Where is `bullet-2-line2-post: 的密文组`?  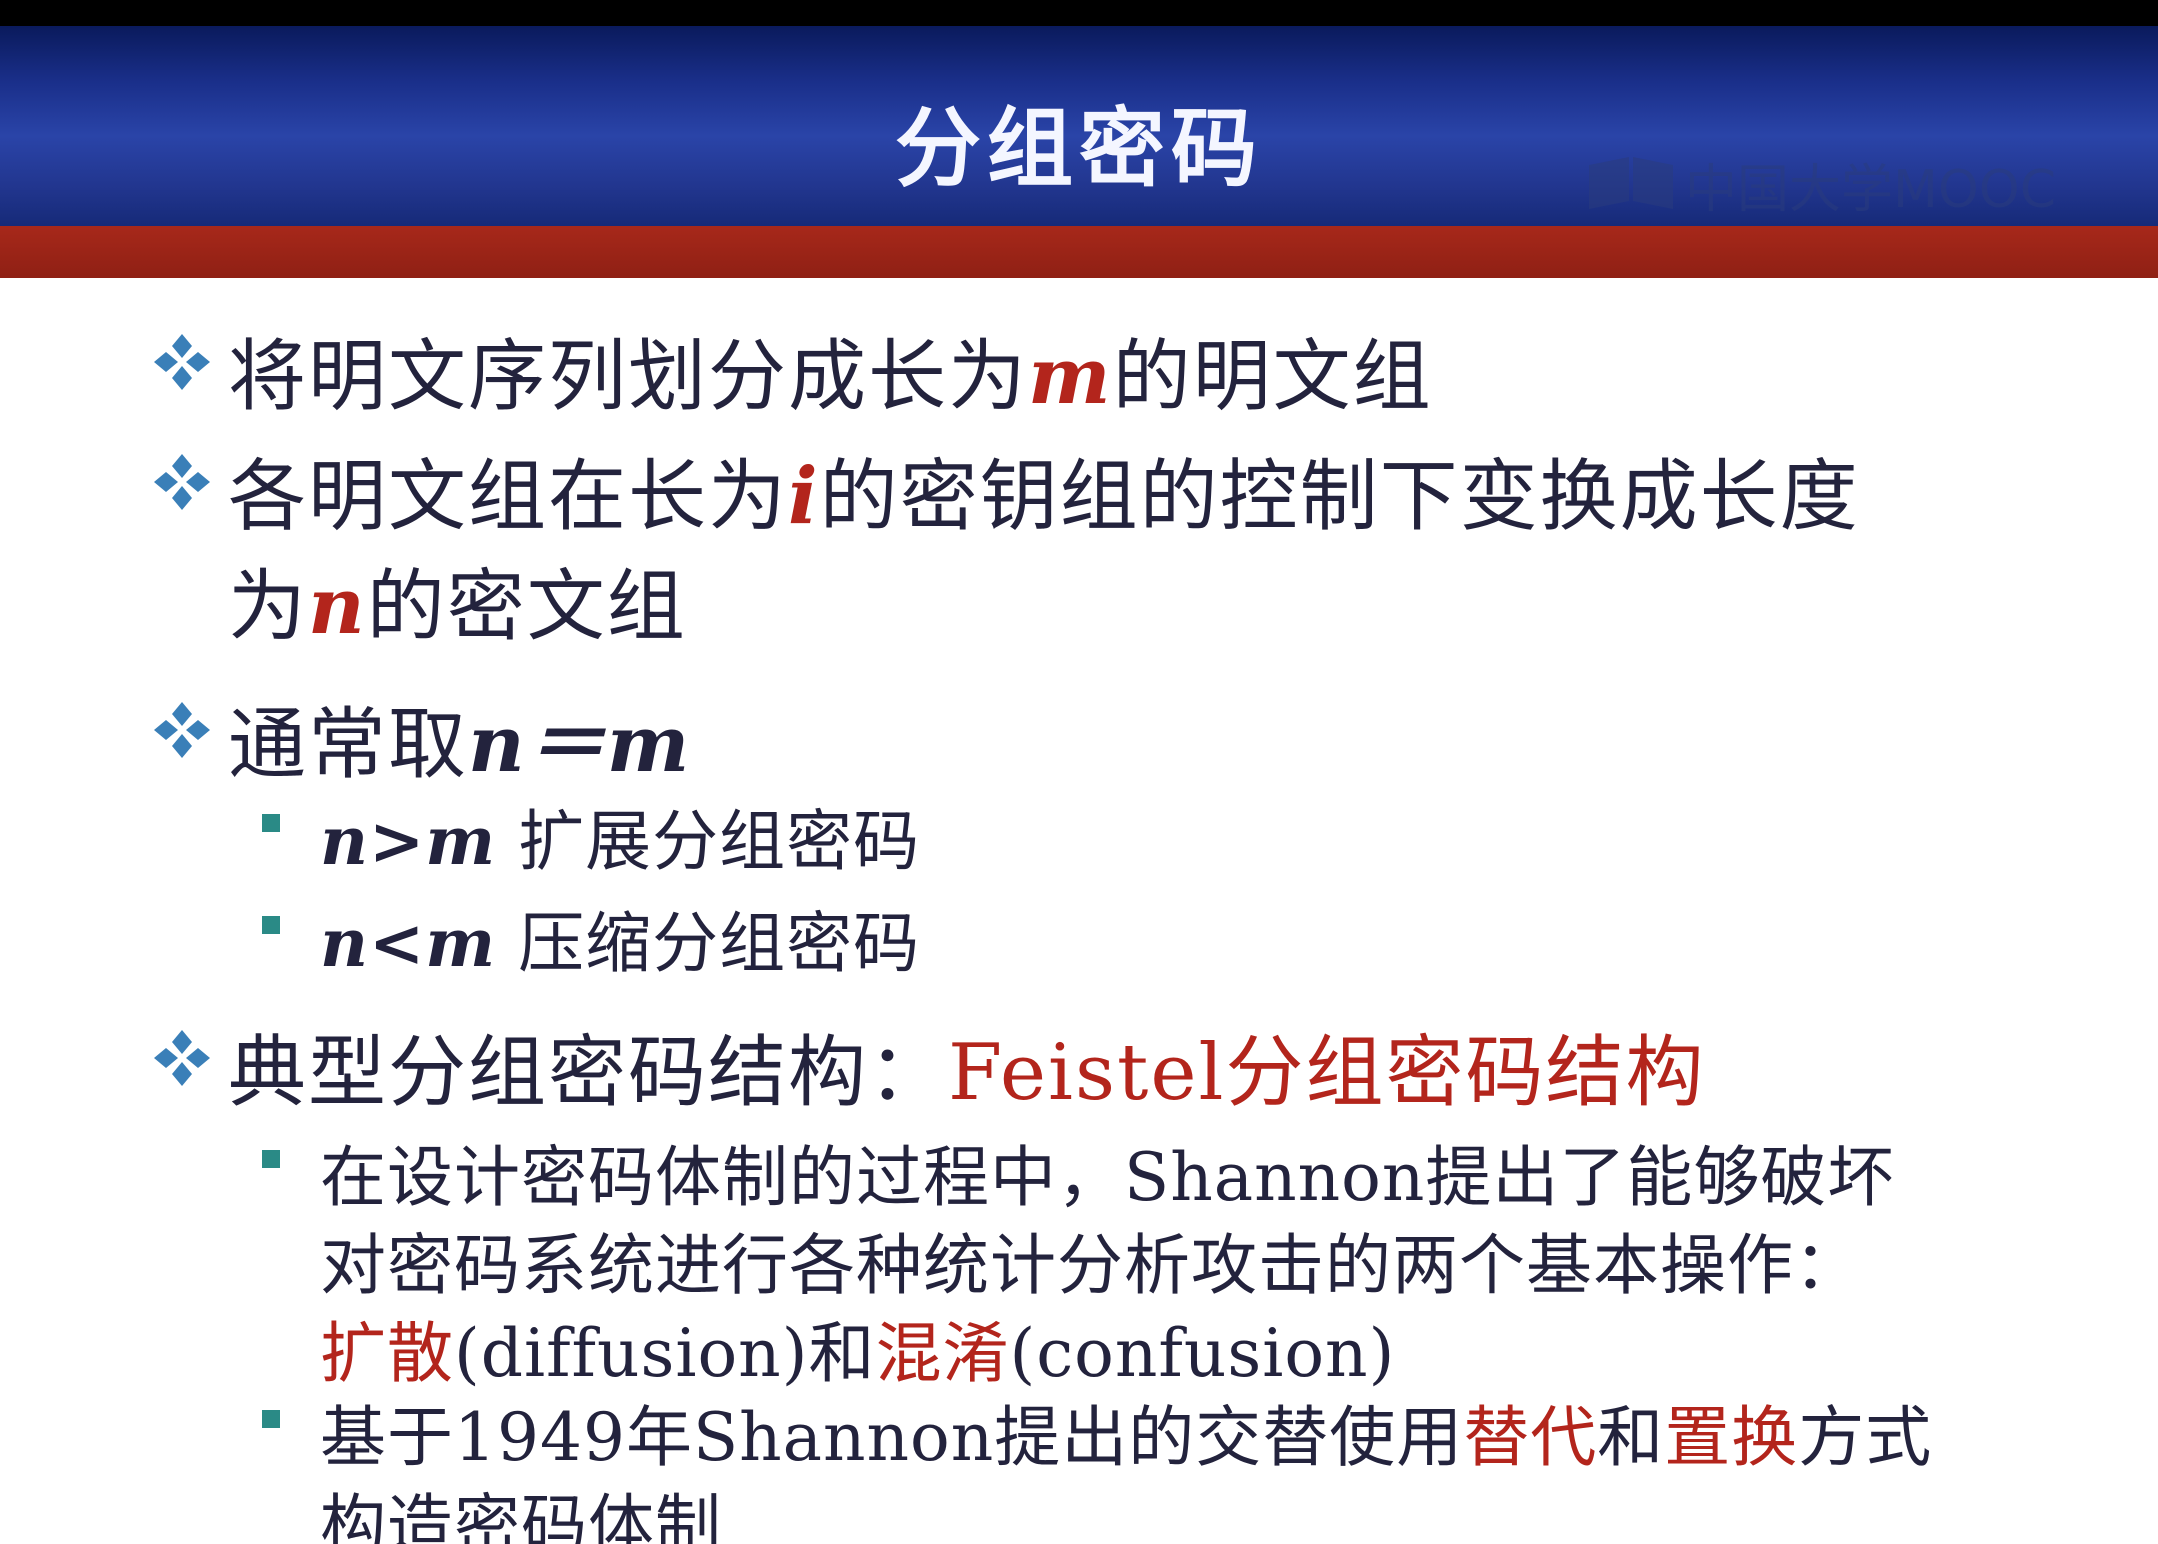
bullet-2-line2-post: 的密文组 is located at coordinates (526, 607).